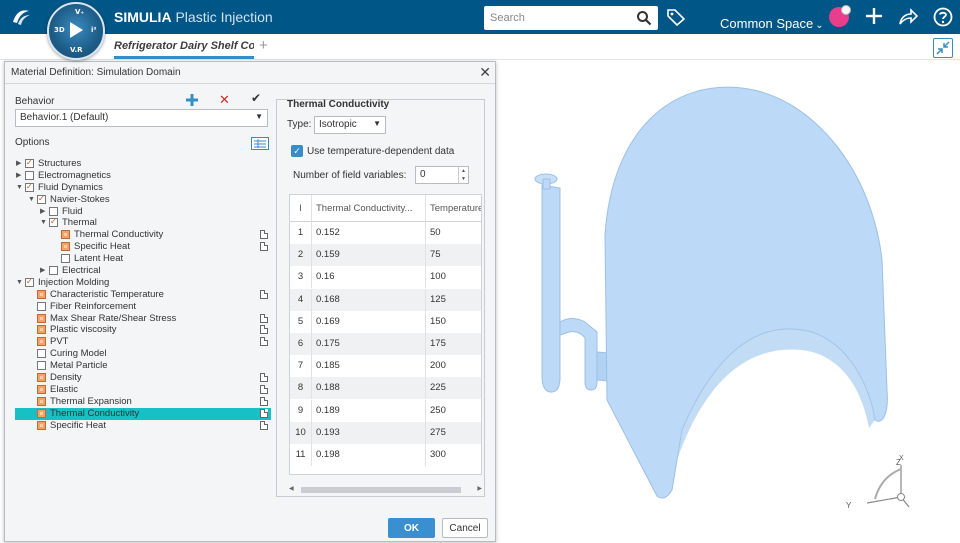 Image resolution: width=960 pixels, height=543 pixels. I want to click on table-row: 10 0.193 275, so click(385, 432).